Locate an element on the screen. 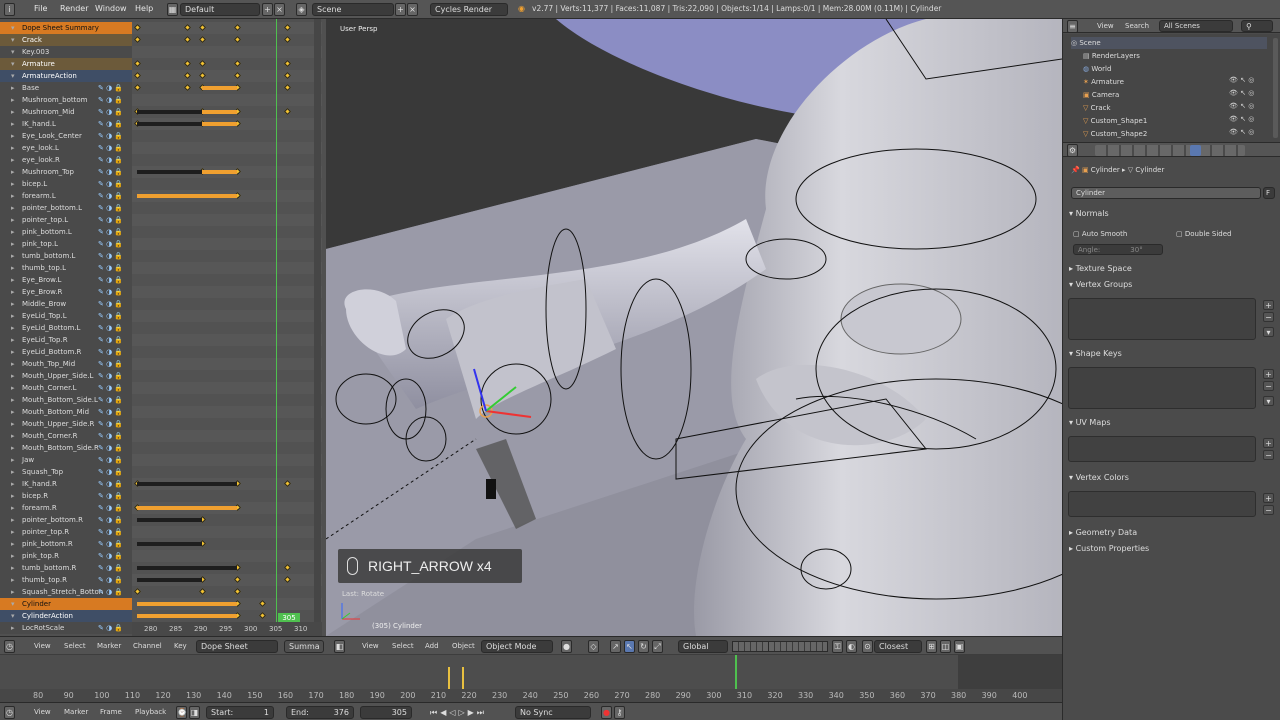 This screenshot has height=720, width=1280. outliner-item-scene: ◎ Scene is located at coordinates (1169, 43).